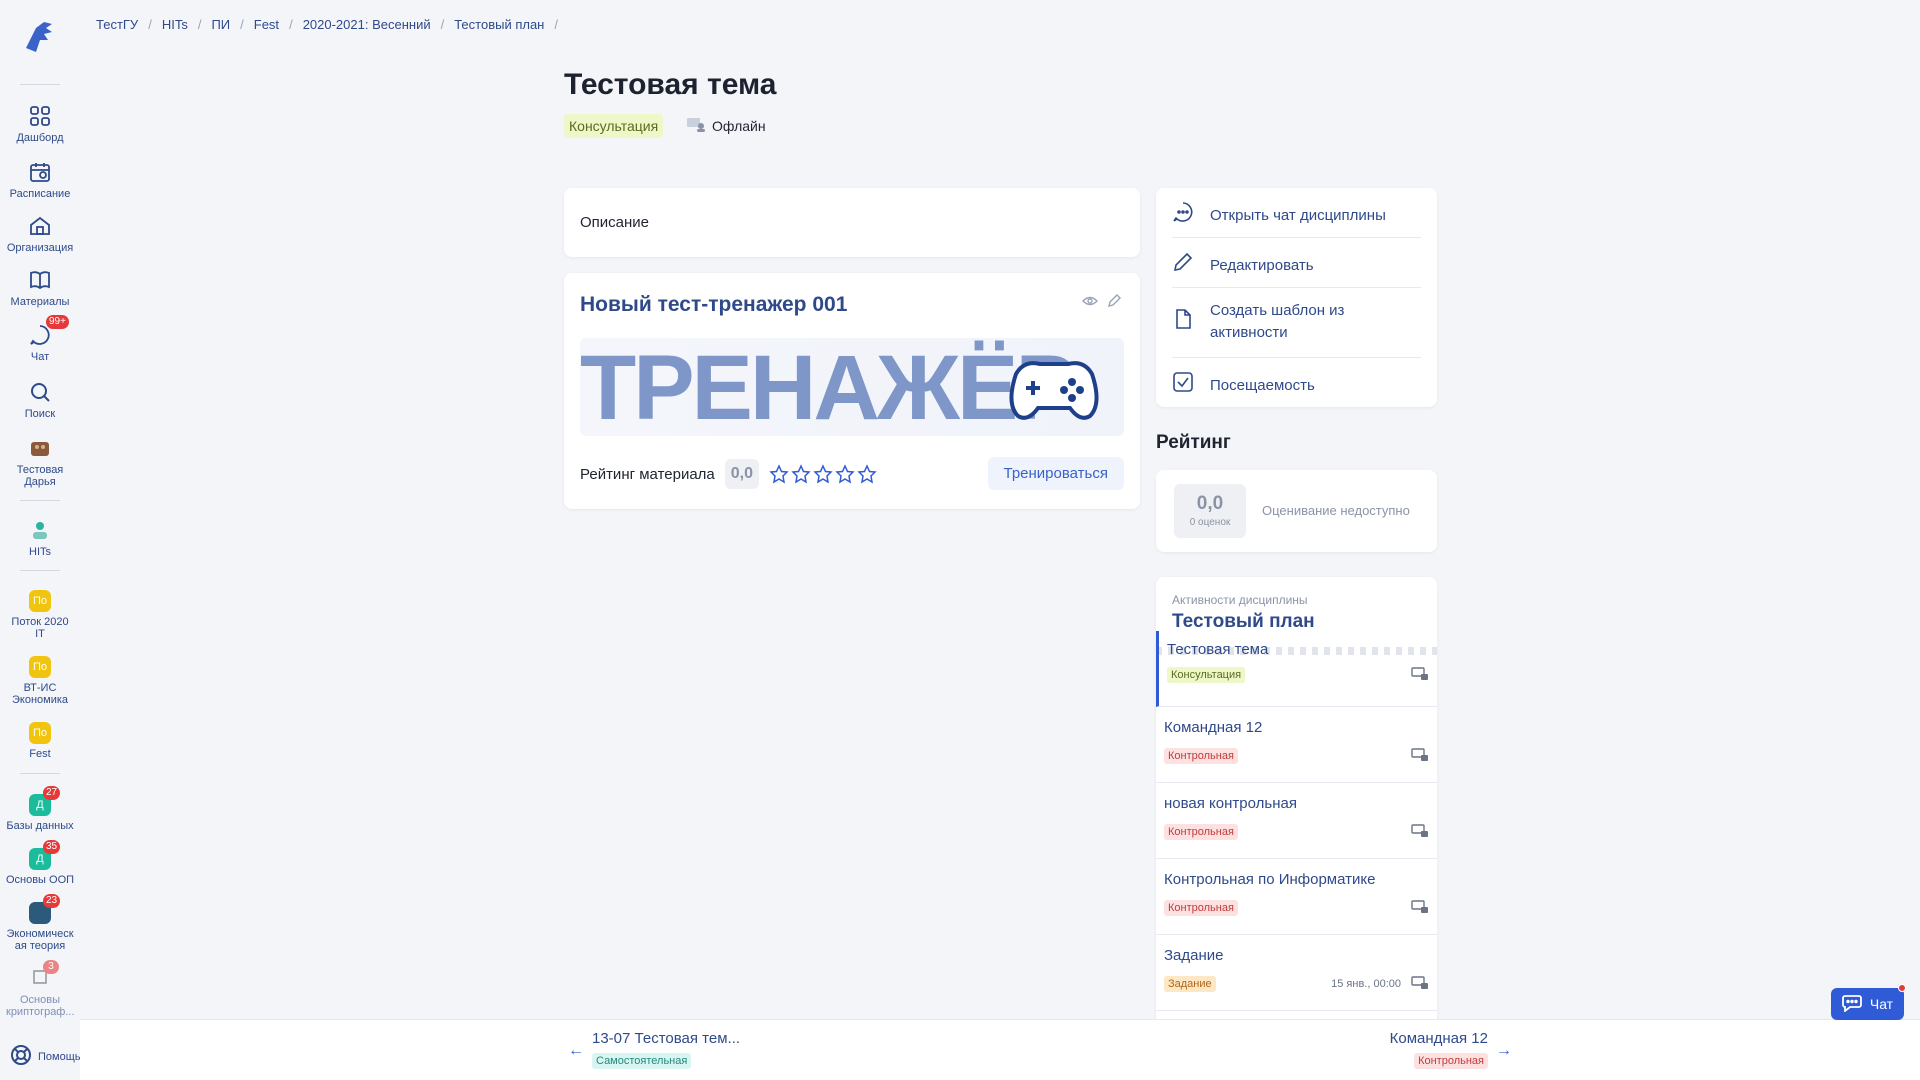 This screenshot has height=1080, width=1920. Describe the element at coordinates (1296, 265) in the screenshot. I see `edit-action: Редактировать` at that location.